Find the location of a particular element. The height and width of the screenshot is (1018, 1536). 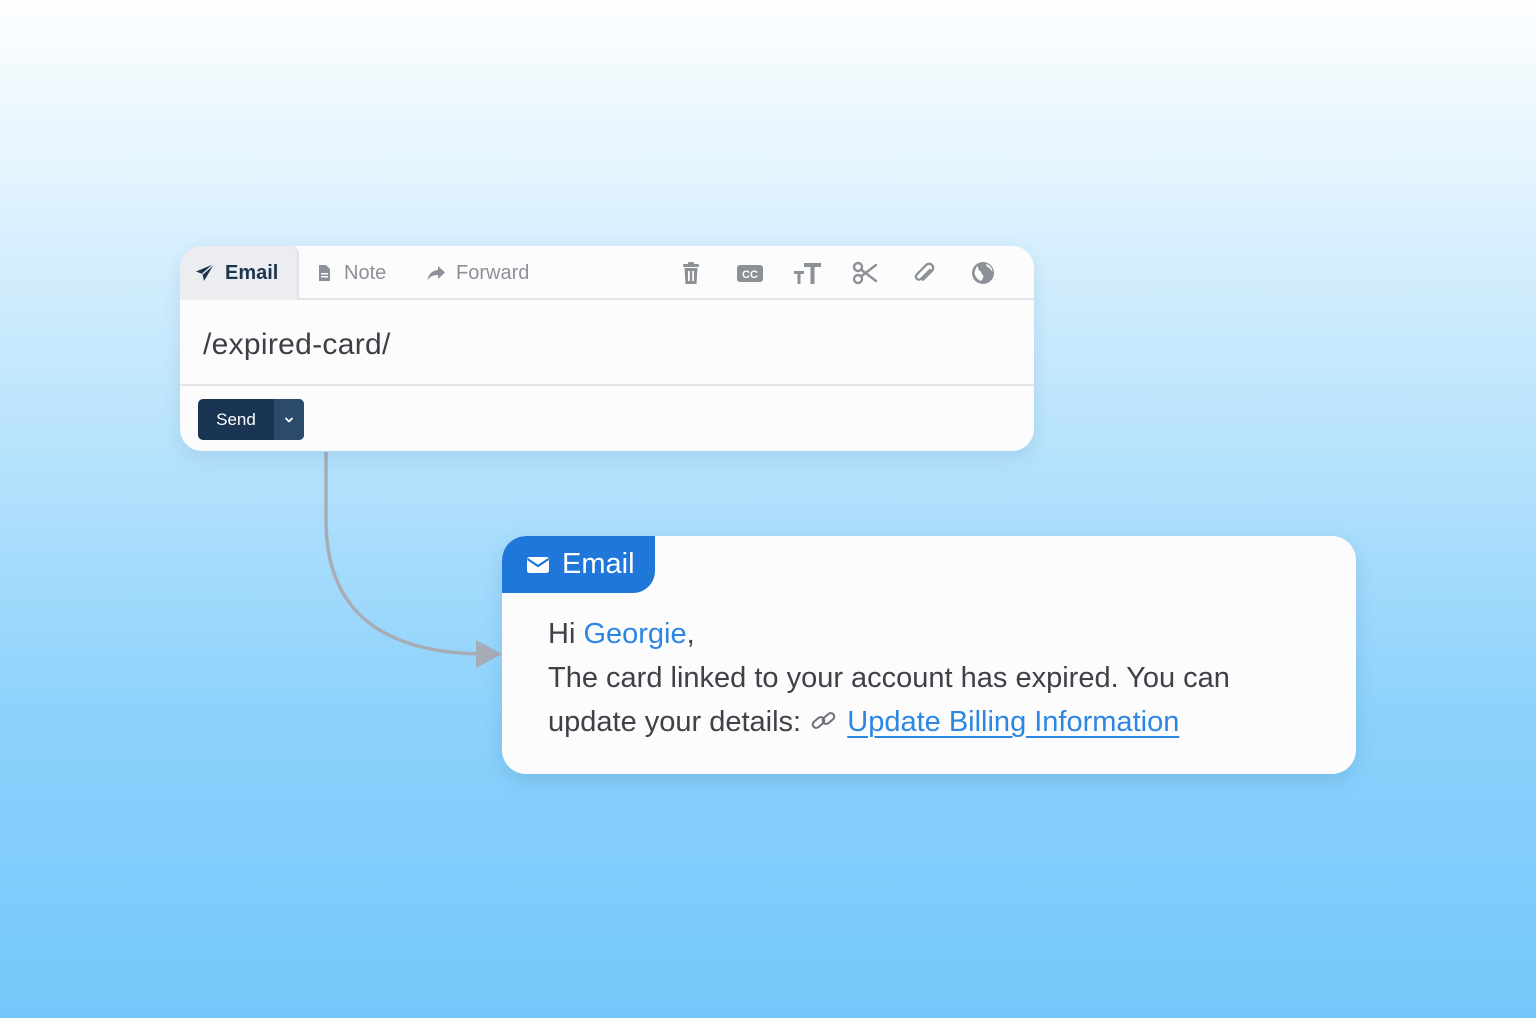

send-options-button is located at coordinates (289, 419).